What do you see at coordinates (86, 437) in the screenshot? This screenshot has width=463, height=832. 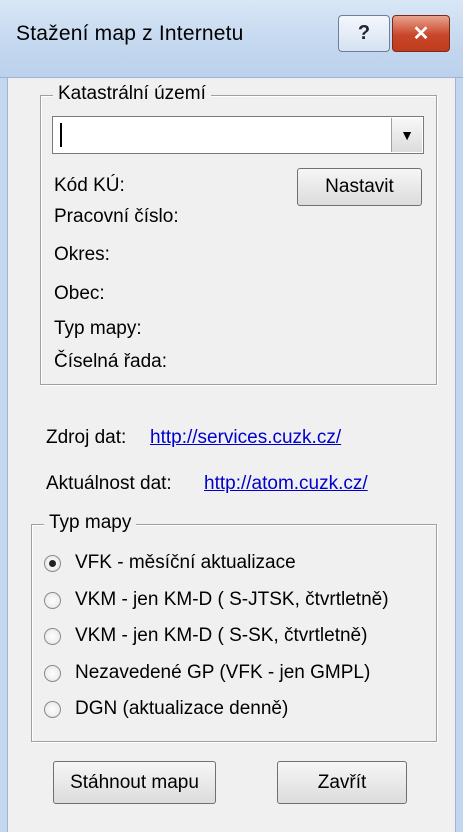 I see `zdroj-dat-label: Zdroj dat:` at bounding box center [86, 437].